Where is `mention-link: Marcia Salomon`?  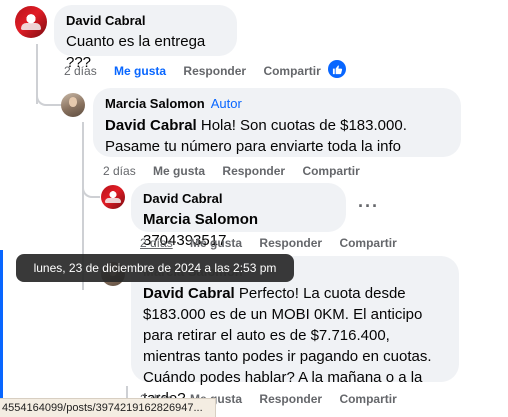 mention-link: Marcia Salomon is located at coordinates (200, 219).